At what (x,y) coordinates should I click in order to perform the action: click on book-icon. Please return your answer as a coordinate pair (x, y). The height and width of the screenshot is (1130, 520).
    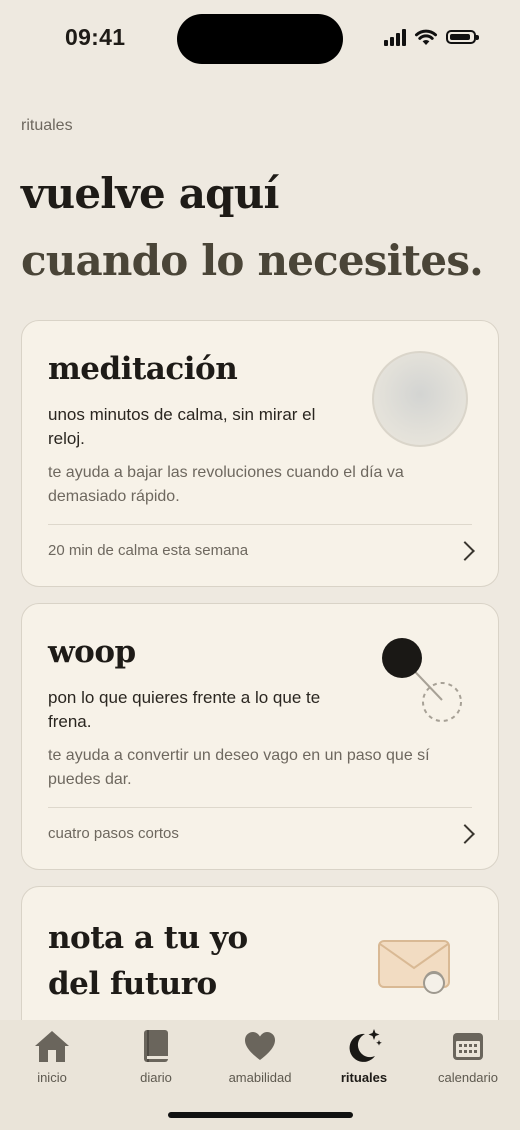
    Looking at the image, I should click on (156, 1046).